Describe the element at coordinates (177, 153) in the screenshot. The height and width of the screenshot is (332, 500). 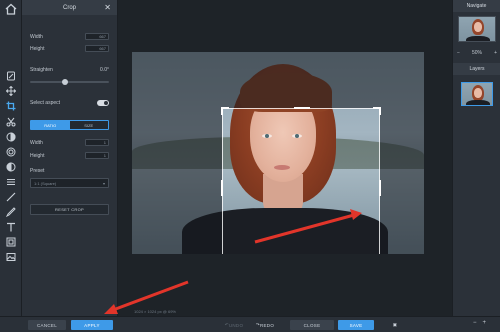
I see `crop-mask-left` at that location.